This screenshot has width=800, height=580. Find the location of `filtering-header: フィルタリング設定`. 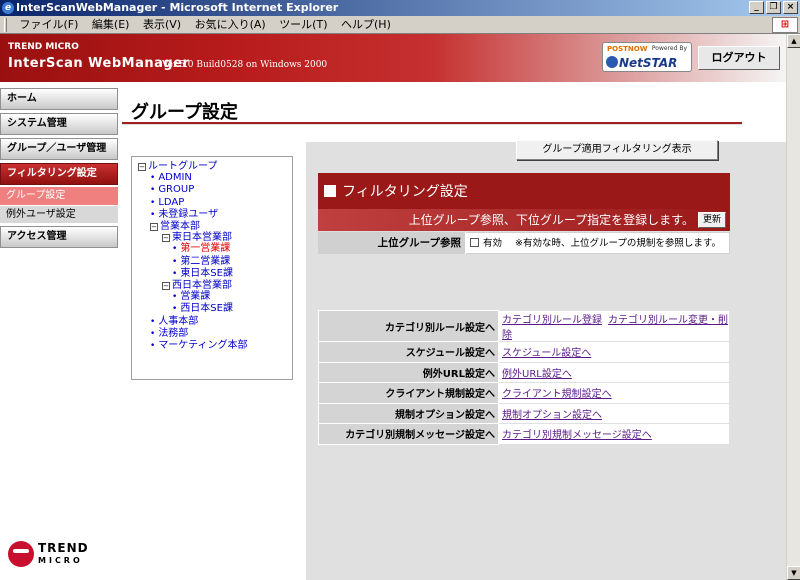

filtering-header: フィルタリング設定 is located at coordinates (524, 191).